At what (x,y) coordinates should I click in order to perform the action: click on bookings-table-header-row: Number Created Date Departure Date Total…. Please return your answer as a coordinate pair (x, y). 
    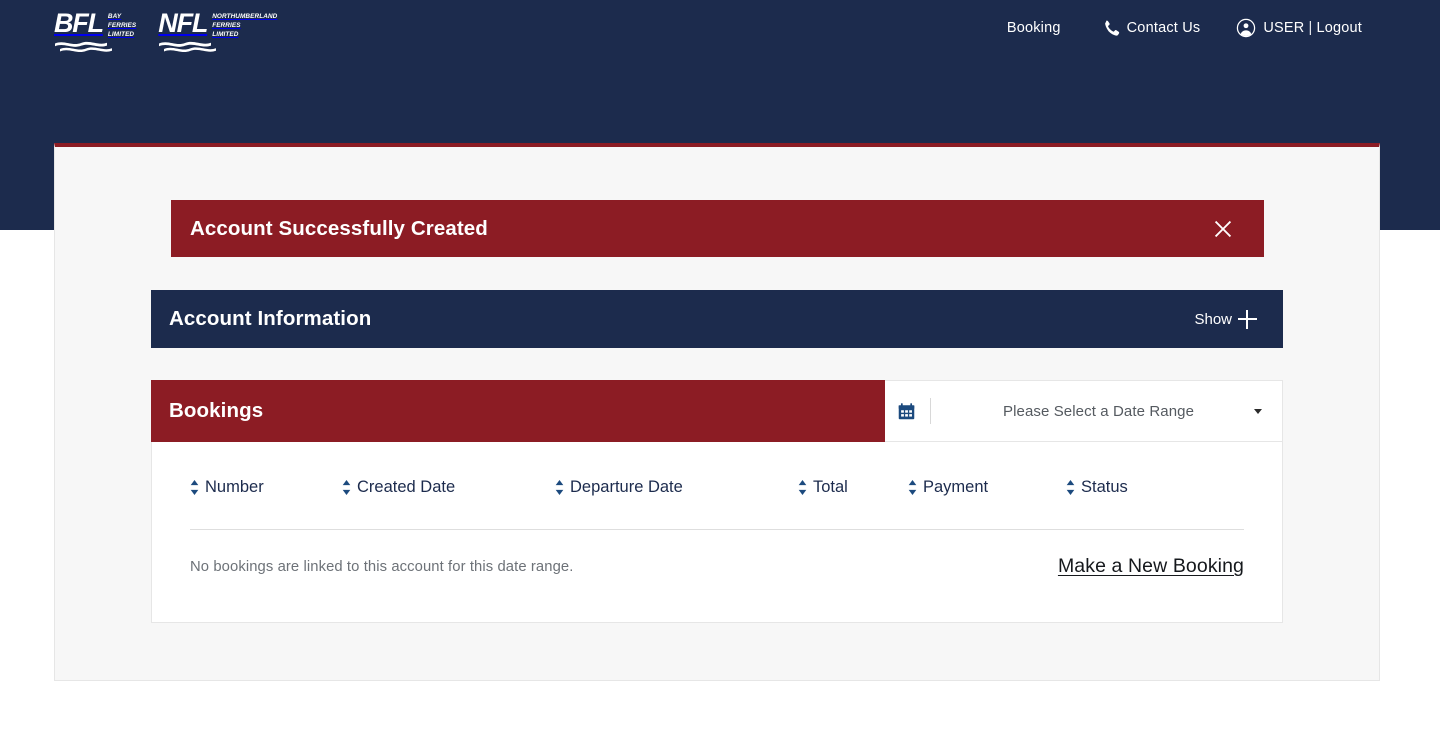
    Looking at the image, I should click on (717, 469).